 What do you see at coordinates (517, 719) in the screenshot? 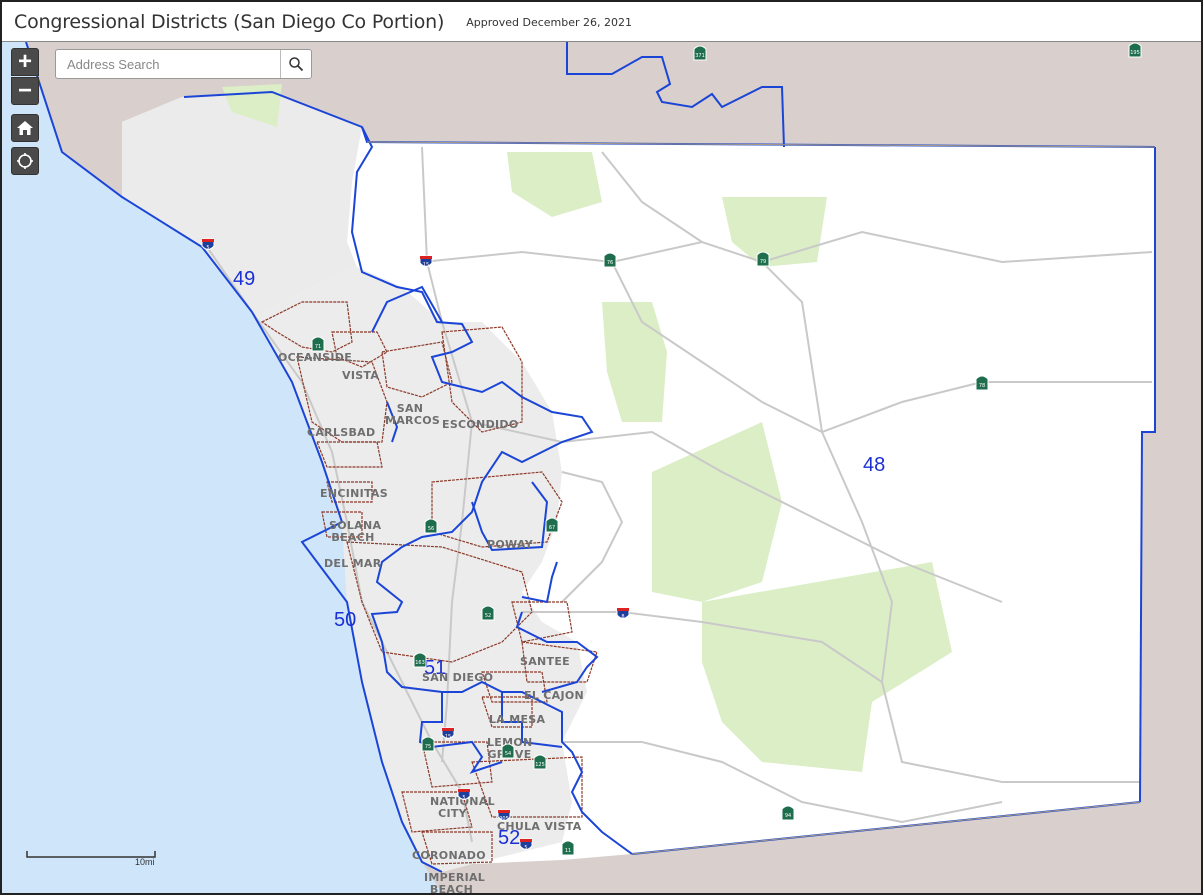
I see `city-label-la-mesa: LA MESA` at bounding box center [517, 719].